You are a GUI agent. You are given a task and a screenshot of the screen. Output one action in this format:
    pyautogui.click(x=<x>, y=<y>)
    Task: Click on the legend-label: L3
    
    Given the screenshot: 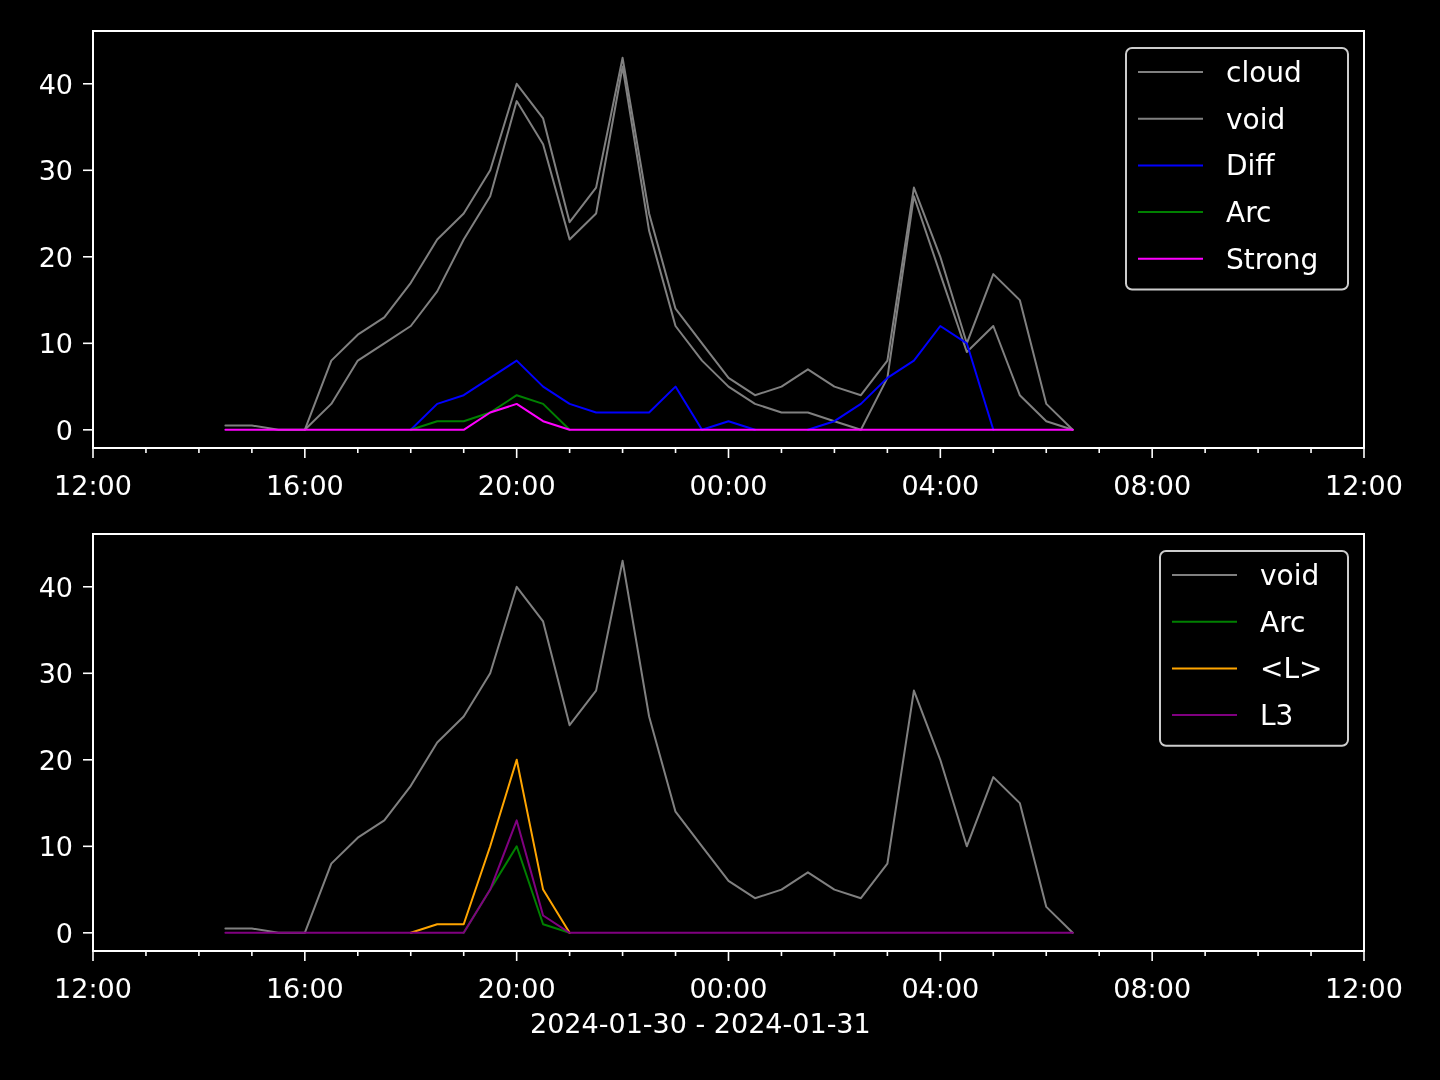 What is the action you would take?
    pyautogui.click(x=1277, y=716)
    